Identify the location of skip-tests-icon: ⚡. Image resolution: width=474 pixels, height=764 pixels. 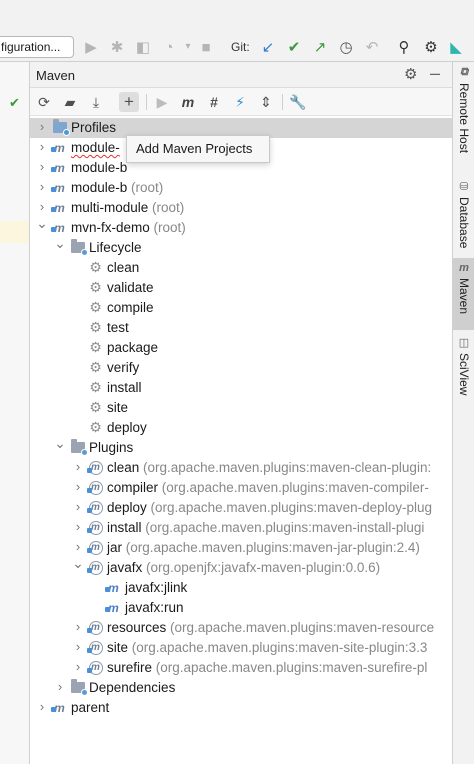
(240, 102).